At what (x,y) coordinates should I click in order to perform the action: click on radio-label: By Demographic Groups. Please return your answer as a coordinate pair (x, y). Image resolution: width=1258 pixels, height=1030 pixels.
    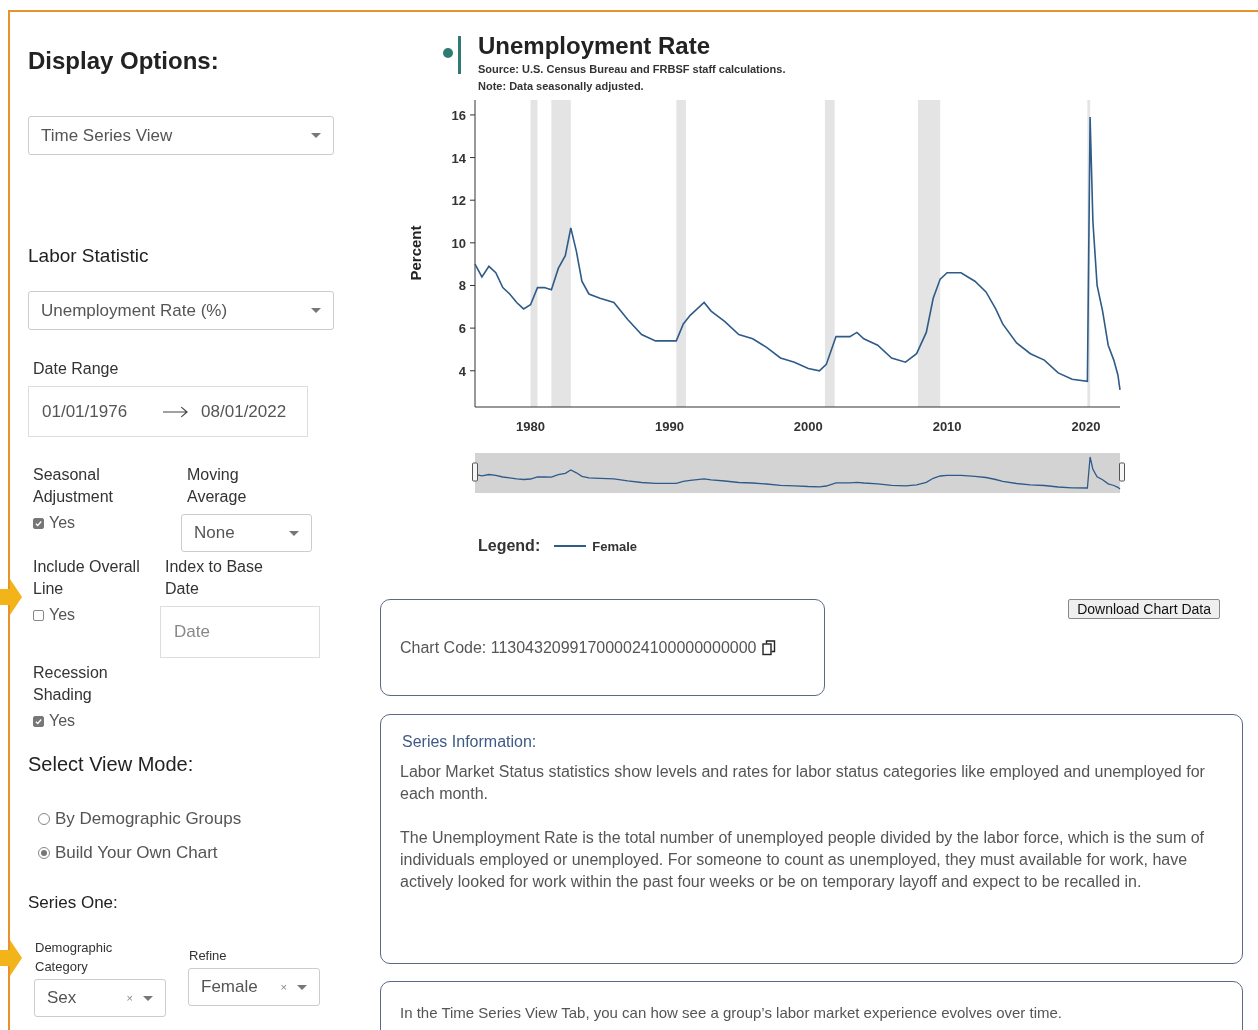
    Looking at the image, I should click on (148, 819).